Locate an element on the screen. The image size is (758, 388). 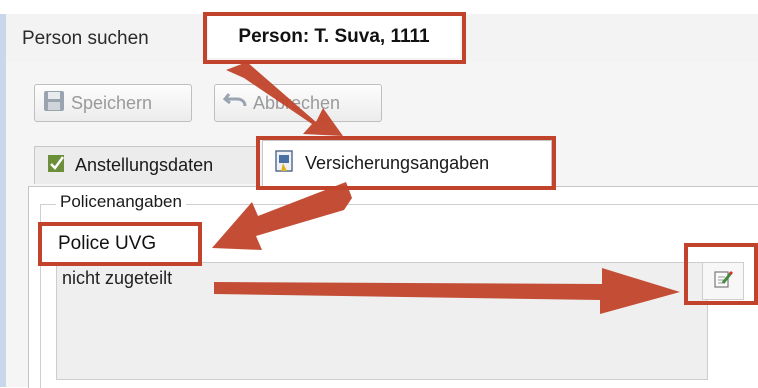
save-button-label: Speichern is located at coordinates (112, 102).